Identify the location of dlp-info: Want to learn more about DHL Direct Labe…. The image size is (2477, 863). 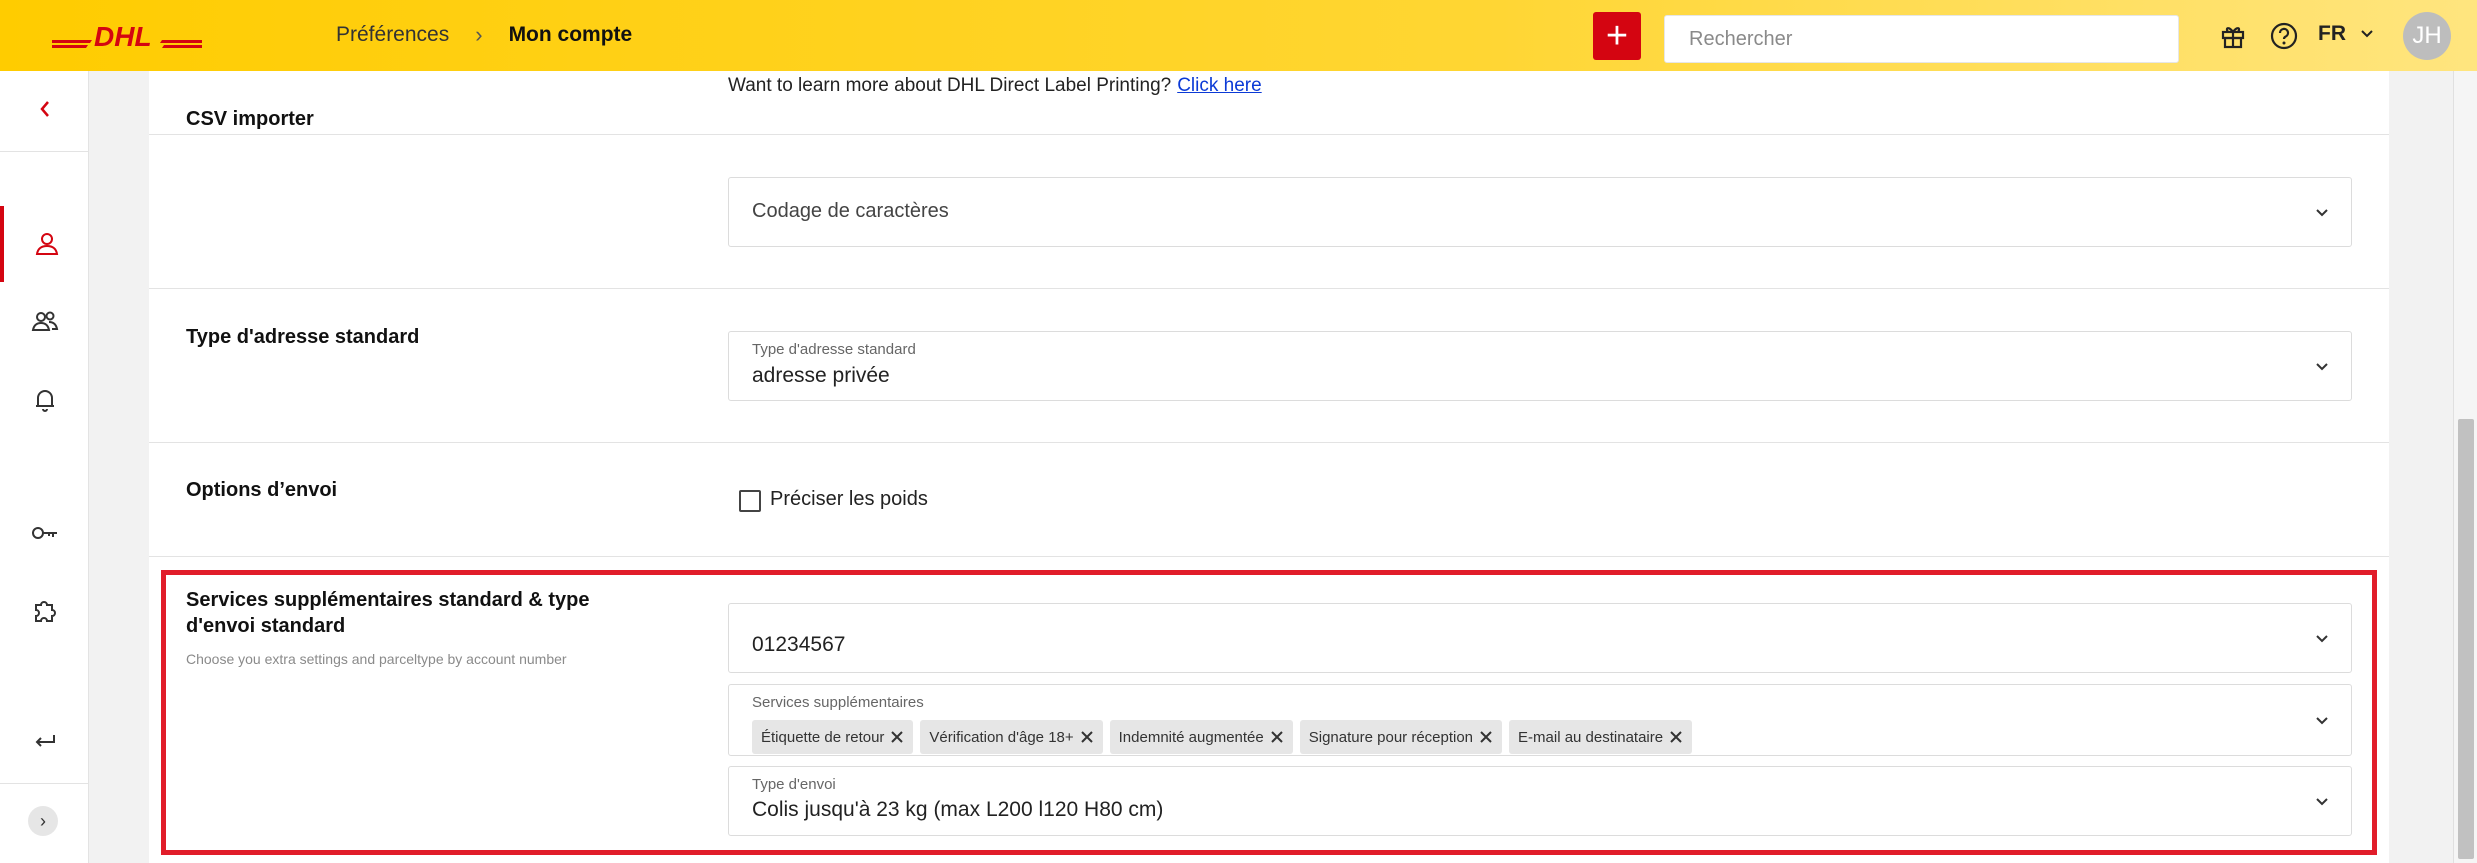
(995, 86).